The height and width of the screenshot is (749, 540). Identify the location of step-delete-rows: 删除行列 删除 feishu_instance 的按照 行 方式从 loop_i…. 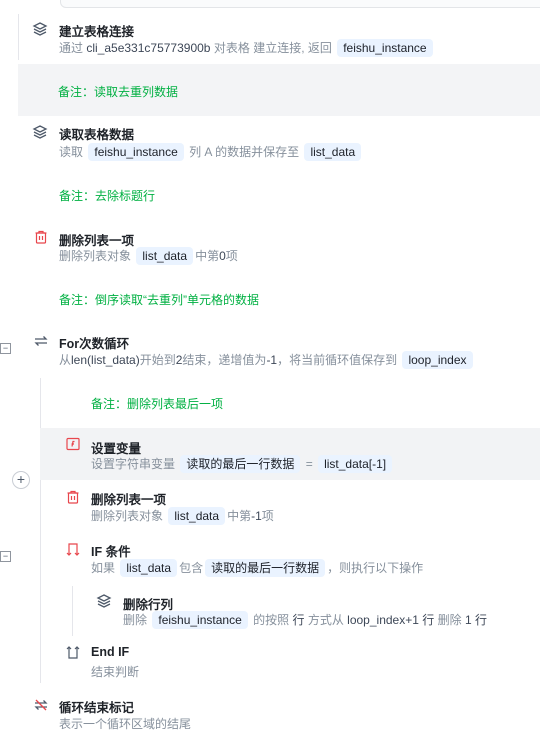
(270, 612).